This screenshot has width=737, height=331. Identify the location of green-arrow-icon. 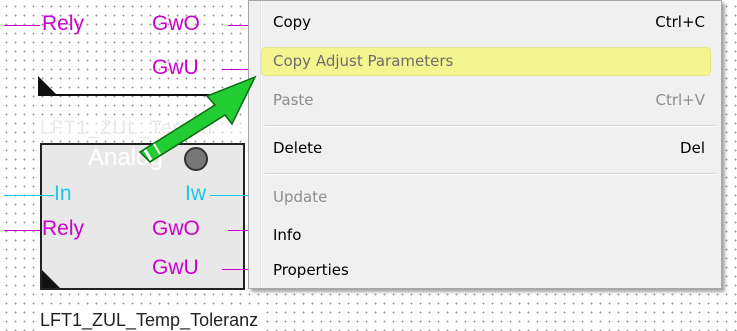
(197, 119).